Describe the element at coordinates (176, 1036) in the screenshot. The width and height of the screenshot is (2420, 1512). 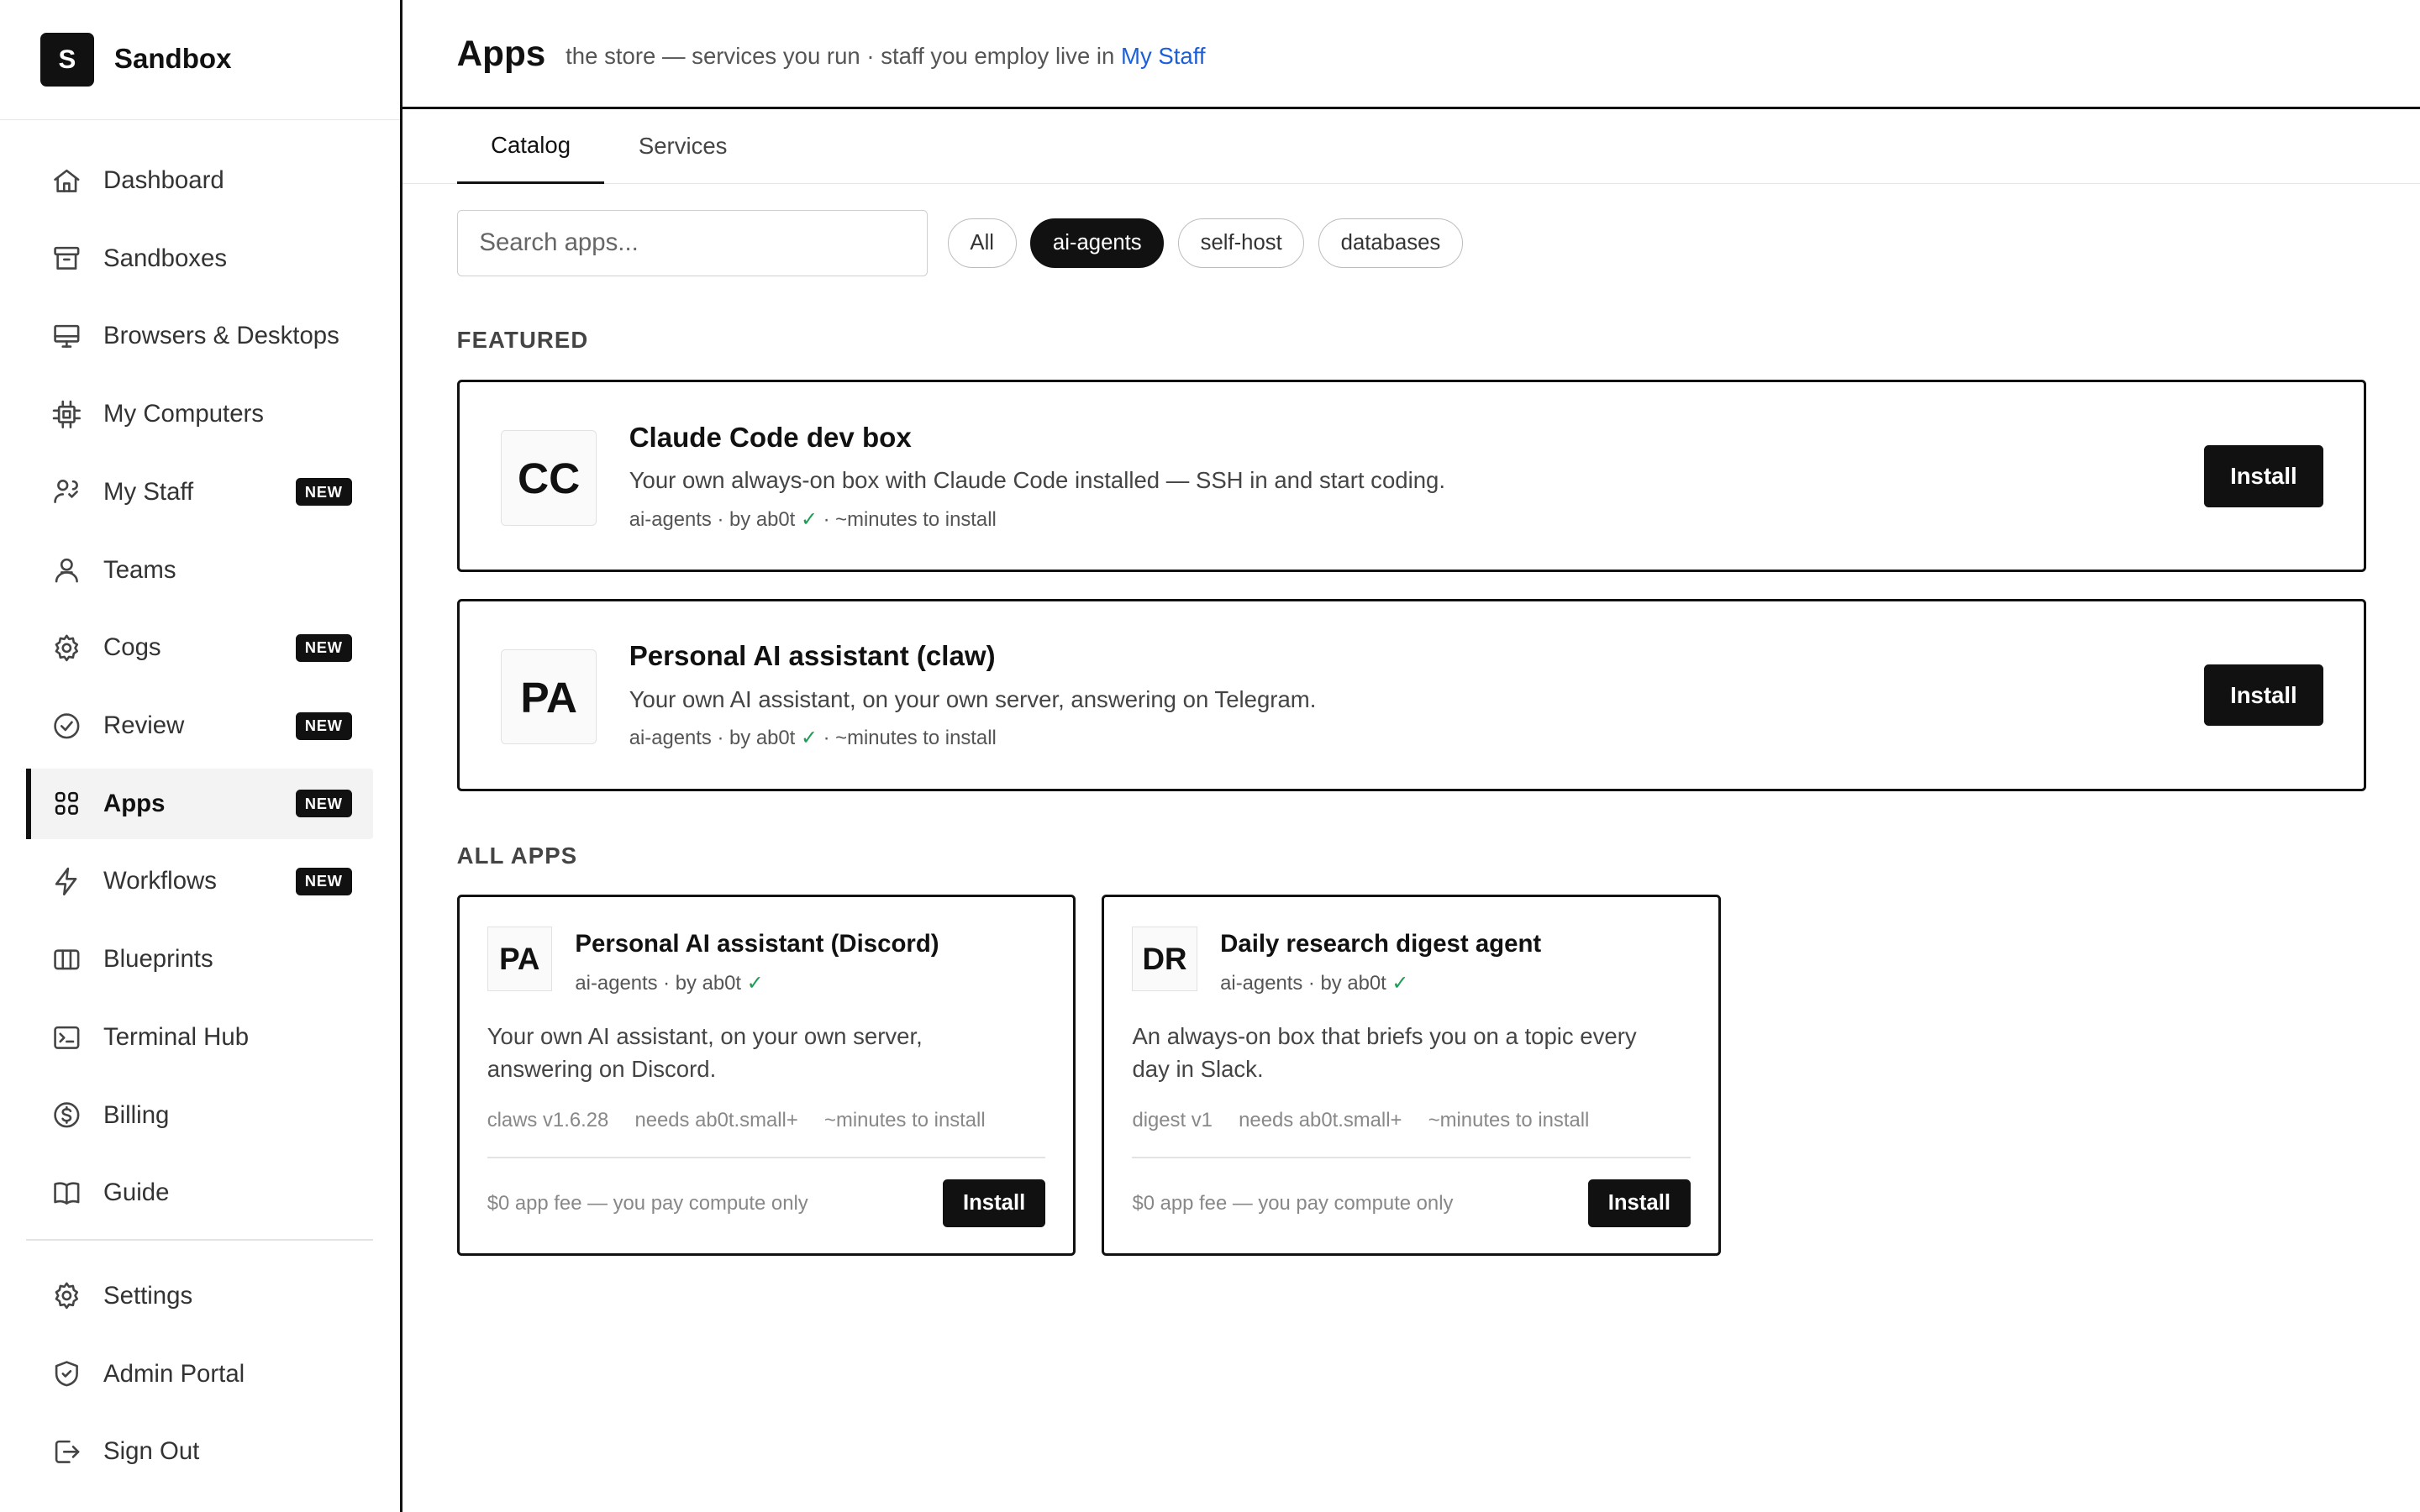
I see `sidebar-item-label: Terminal Hub` at that location.